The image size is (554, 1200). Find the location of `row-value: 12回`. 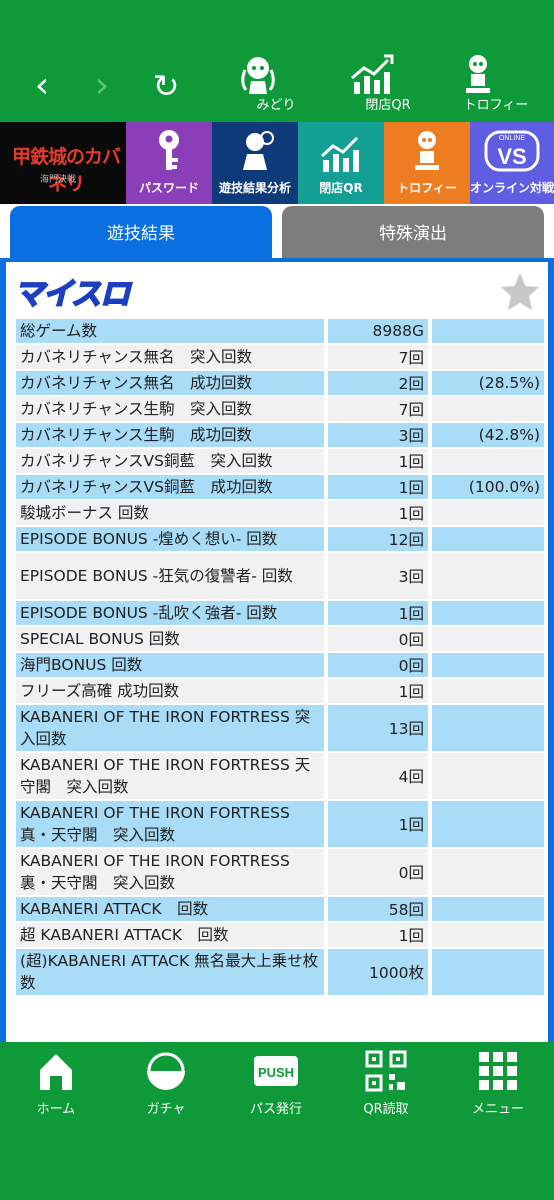

row-value: 12回 is located at coordinates (380, 539).